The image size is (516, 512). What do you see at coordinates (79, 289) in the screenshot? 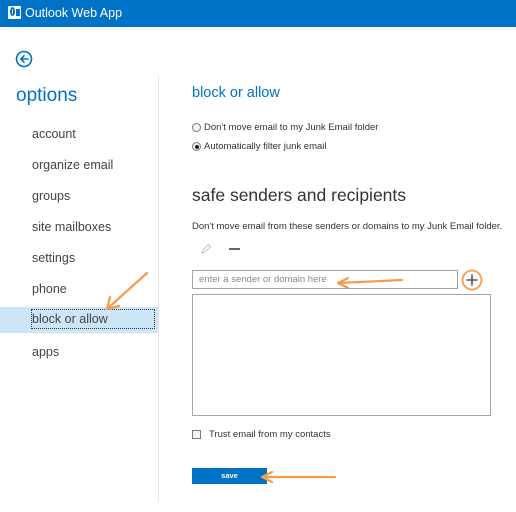
I see `sidebar-item-phone: phone` at bounding box center [79, 289].